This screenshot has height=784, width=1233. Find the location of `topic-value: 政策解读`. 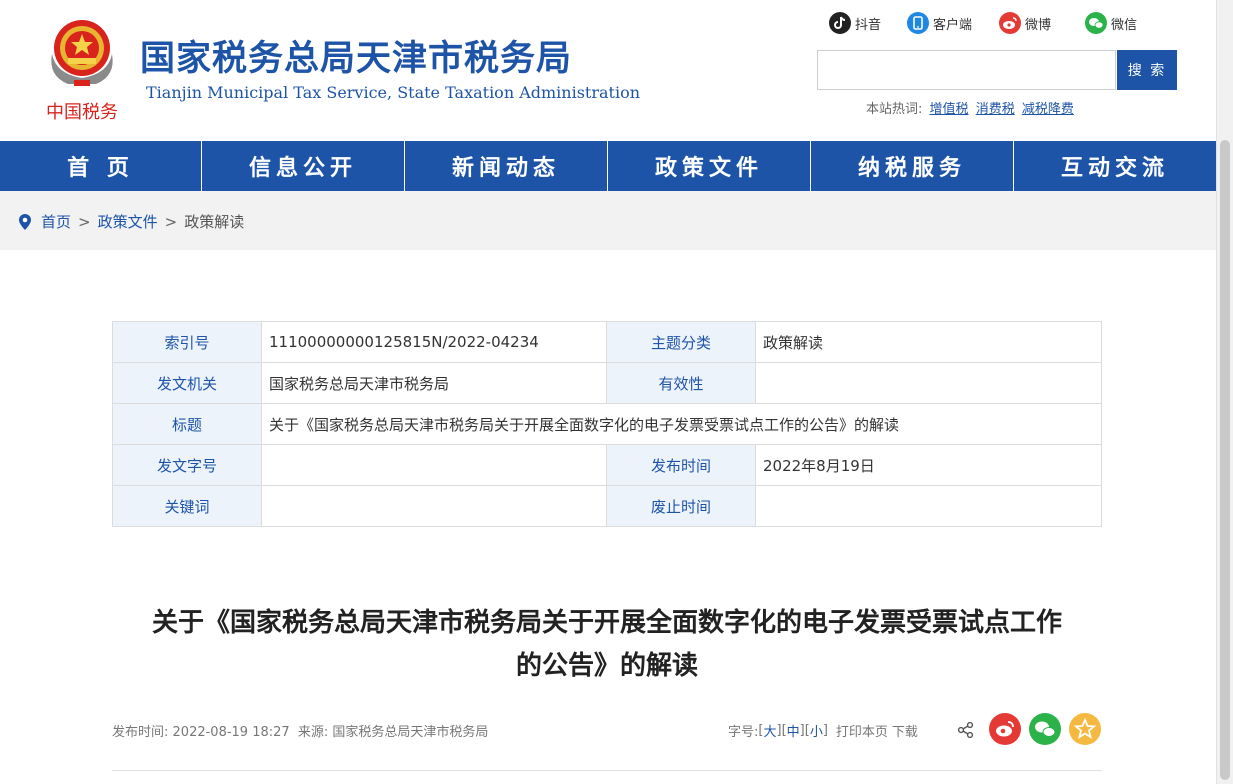

topic-value: 政策解读 is located at coordinates (928, 342).